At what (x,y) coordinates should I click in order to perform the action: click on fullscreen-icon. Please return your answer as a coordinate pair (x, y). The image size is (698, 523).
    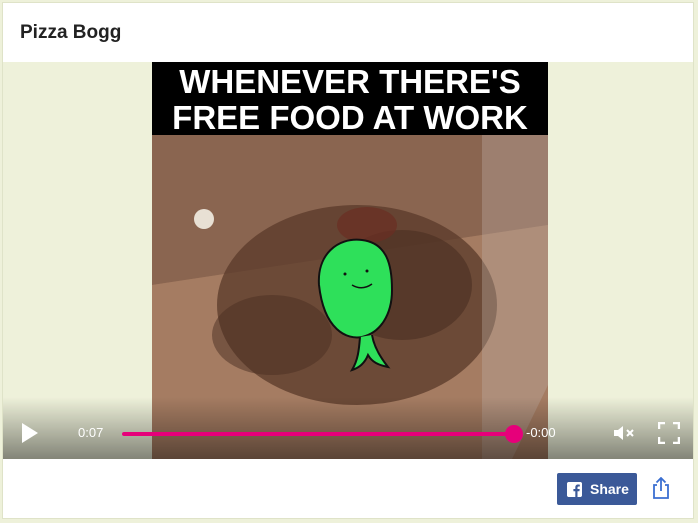
    Looking at the image, I should click on (669, 433).